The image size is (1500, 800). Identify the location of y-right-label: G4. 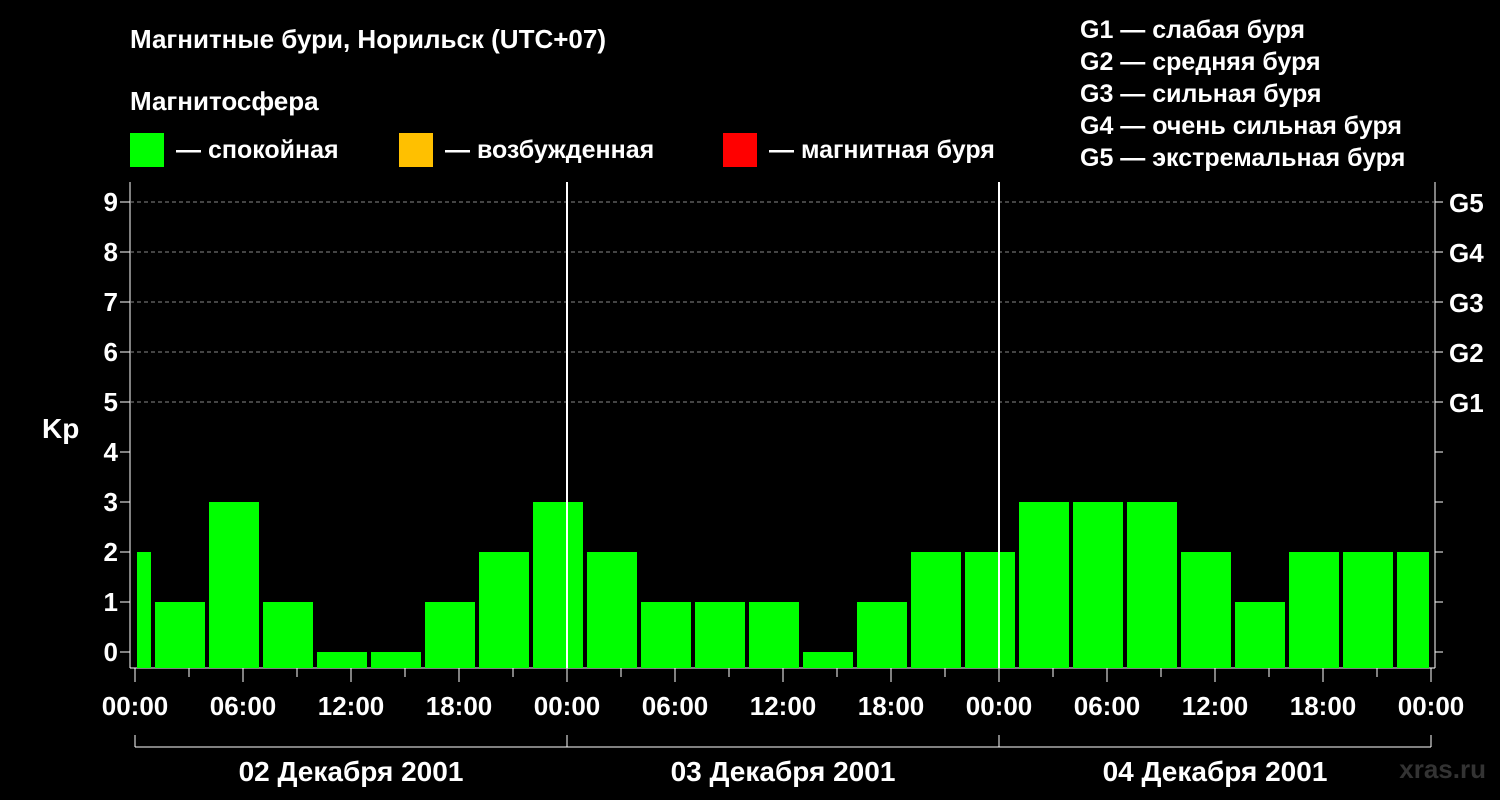
(1466, 253).